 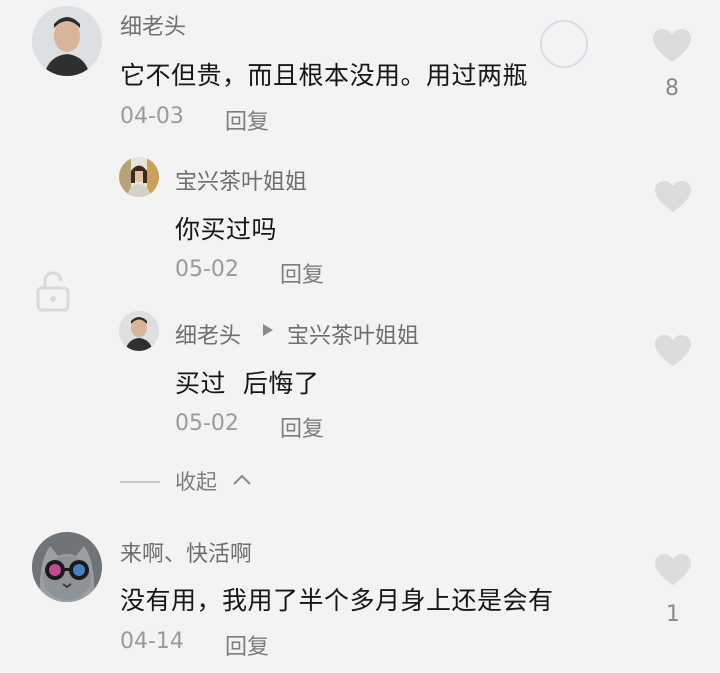 What do you see at coordinates (268, 330) in the screenshot?
I see `triangle-right-icon` at bounding box center [268, 330].